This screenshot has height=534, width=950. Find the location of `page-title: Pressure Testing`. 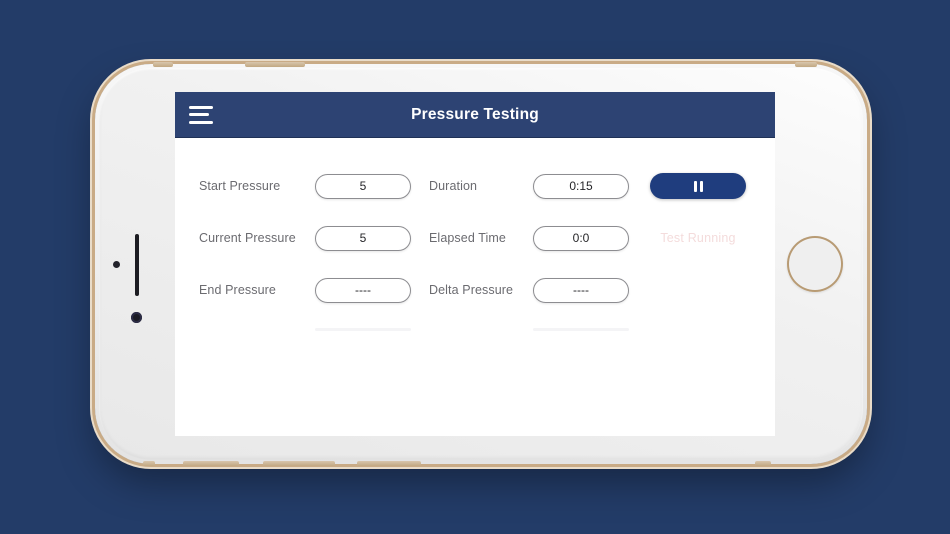

page-title: Pressure Testing is located at coordinates (475, 114).